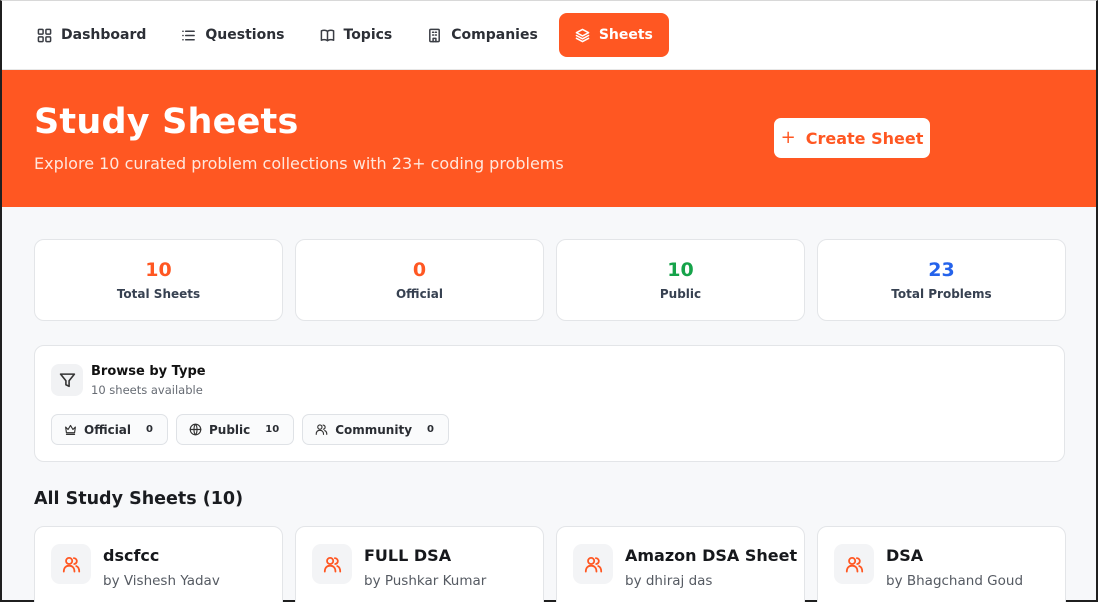 This screenshot has height=602, width=1098. What do you see at coordinates (368, 35) in the screenshot?
I see `nav-topics-label: Topics` at bounding box center [368, 35].